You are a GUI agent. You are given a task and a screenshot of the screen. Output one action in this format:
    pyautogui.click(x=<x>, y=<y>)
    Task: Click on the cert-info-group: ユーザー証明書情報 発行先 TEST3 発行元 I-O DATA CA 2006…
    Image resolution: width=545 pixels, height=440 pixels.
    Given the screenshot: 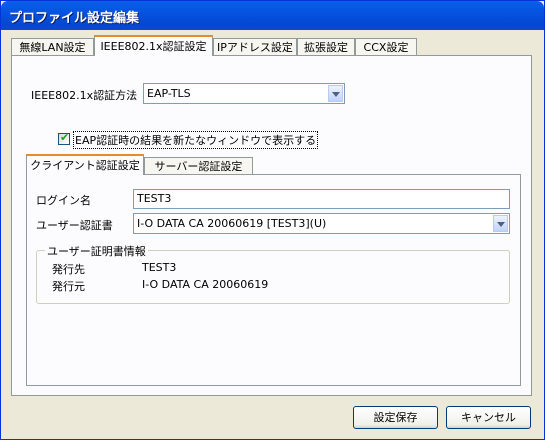 What is the action you would take?
    pyautogui.click(x=273, y=273)
    